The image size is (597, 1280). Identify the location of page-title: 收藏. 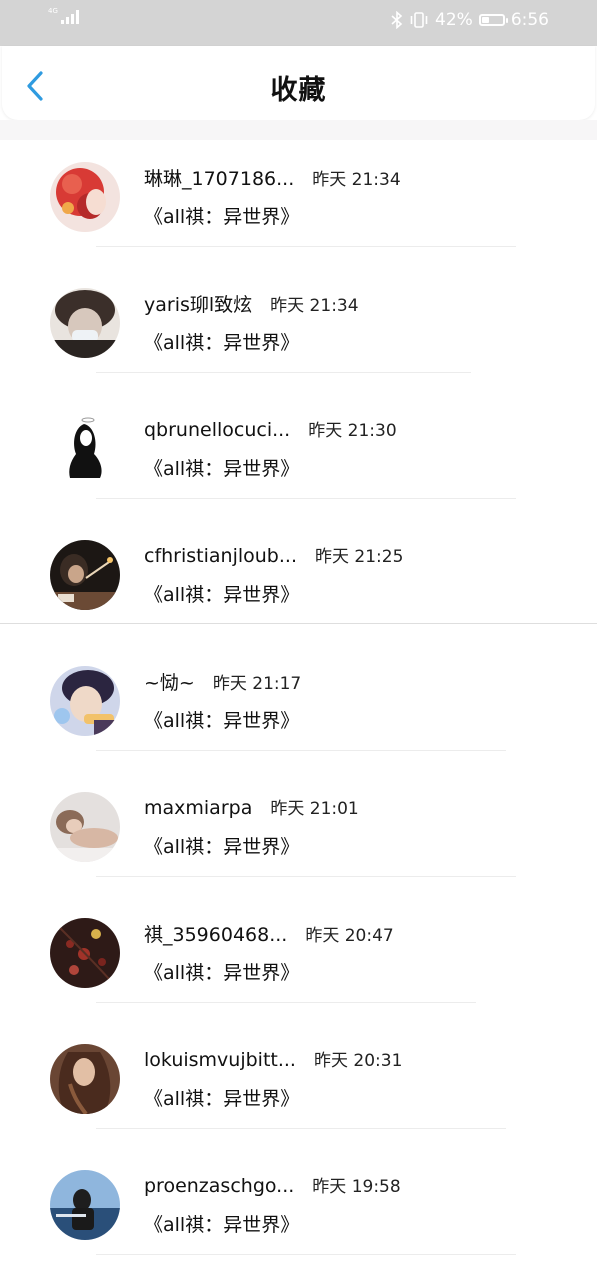
(298, 90).